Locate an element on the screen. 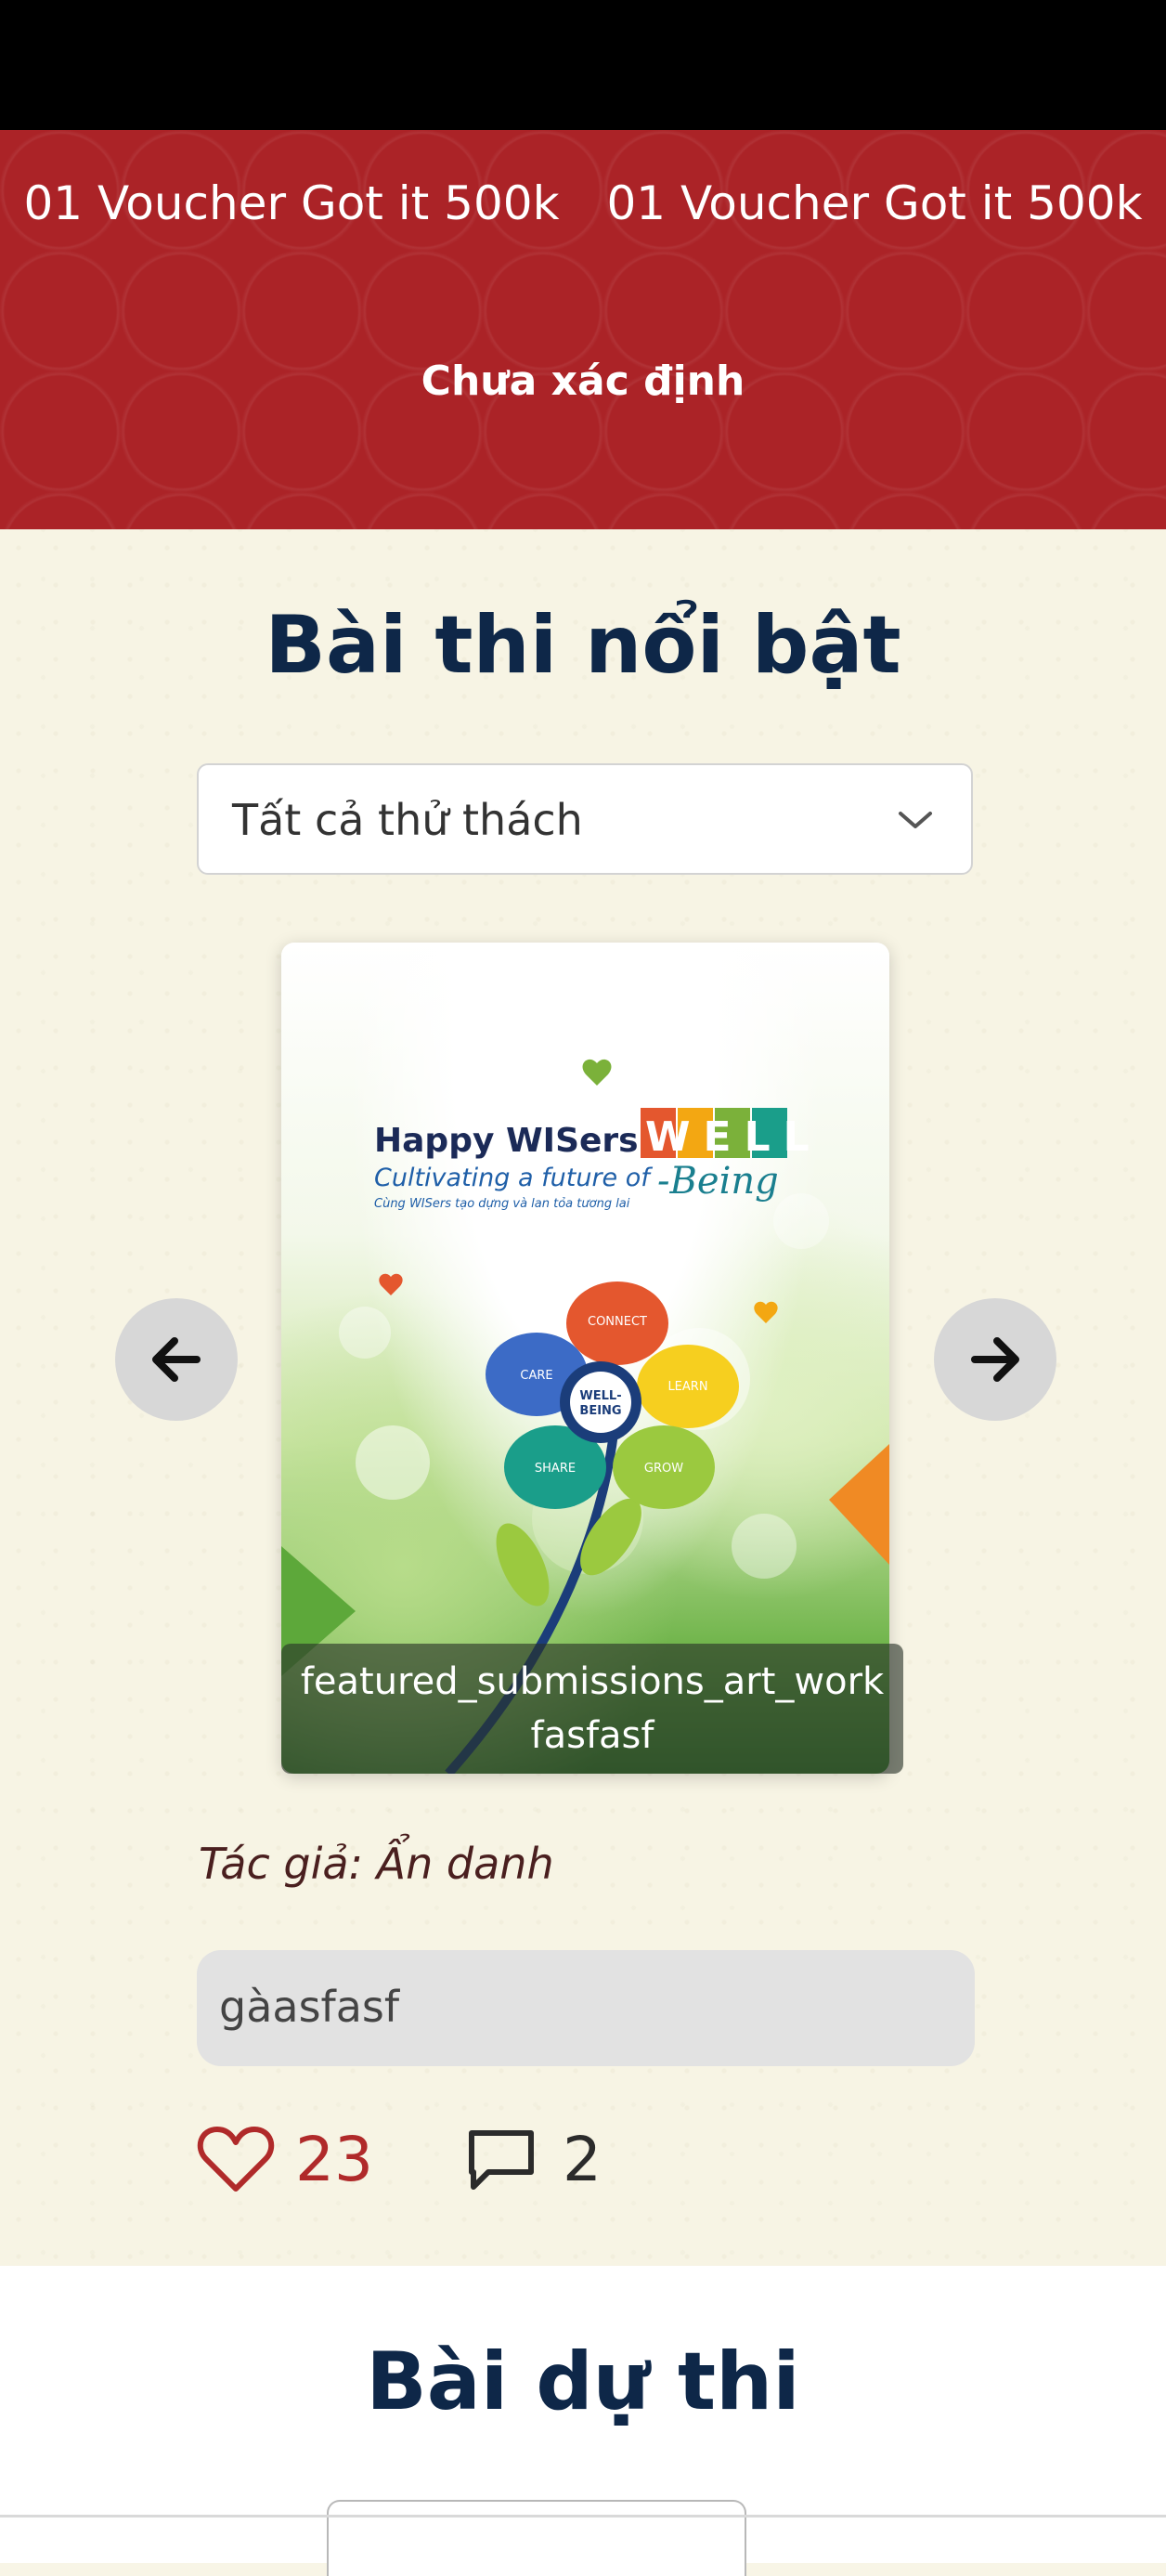 The image size is (1166, 2576). chevron-down-icon is located at coordinates (915, 820).